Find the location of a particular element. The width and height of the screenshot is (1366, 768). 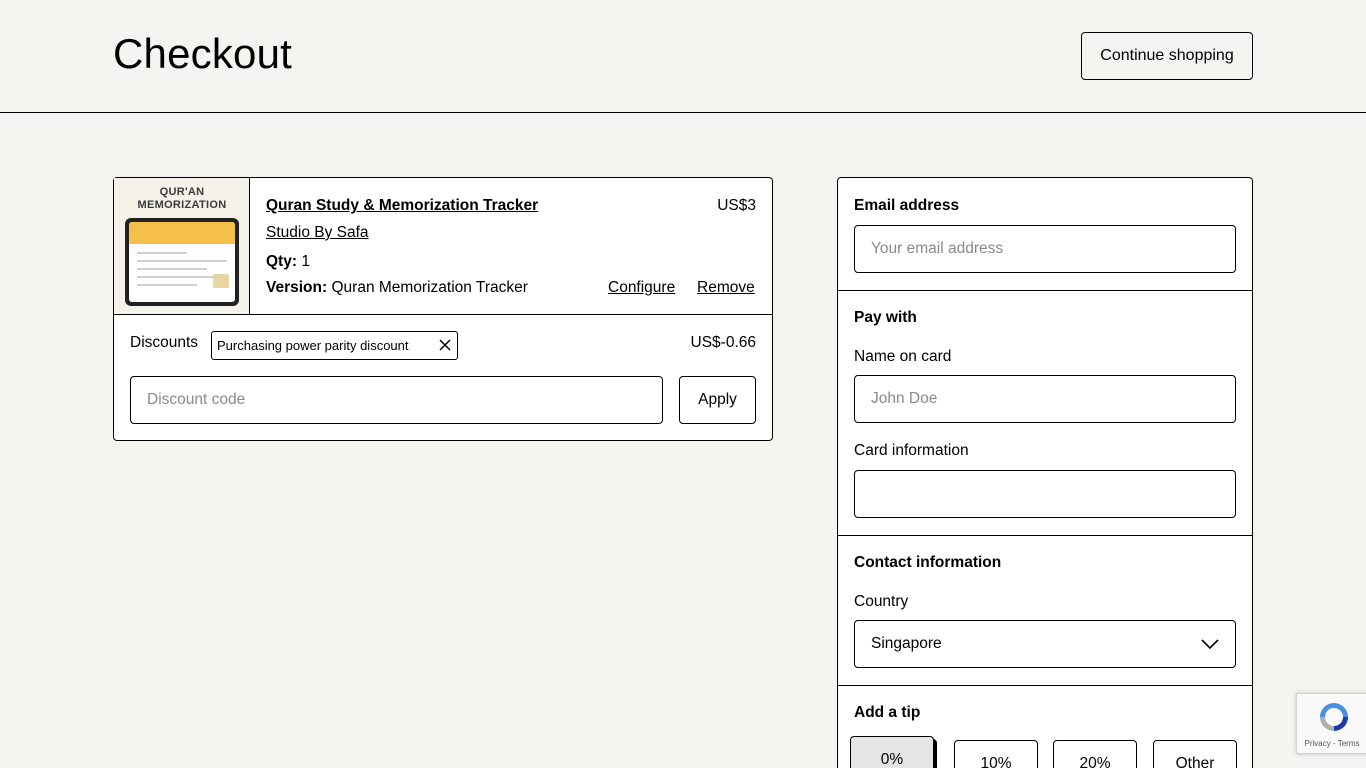

qty-label: Qty: is located at coordinates (281, 261).